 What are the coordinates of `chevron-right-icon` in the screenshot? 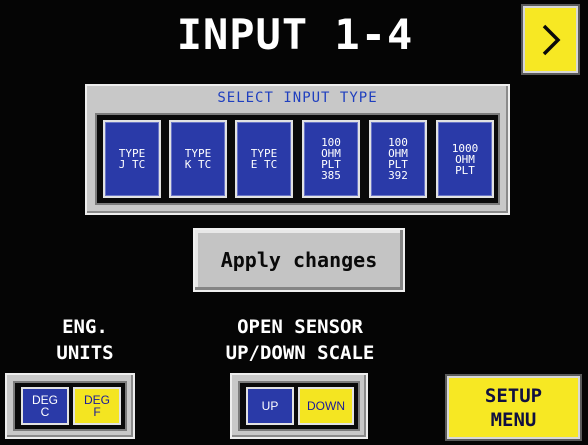 It's located at (551, 39).